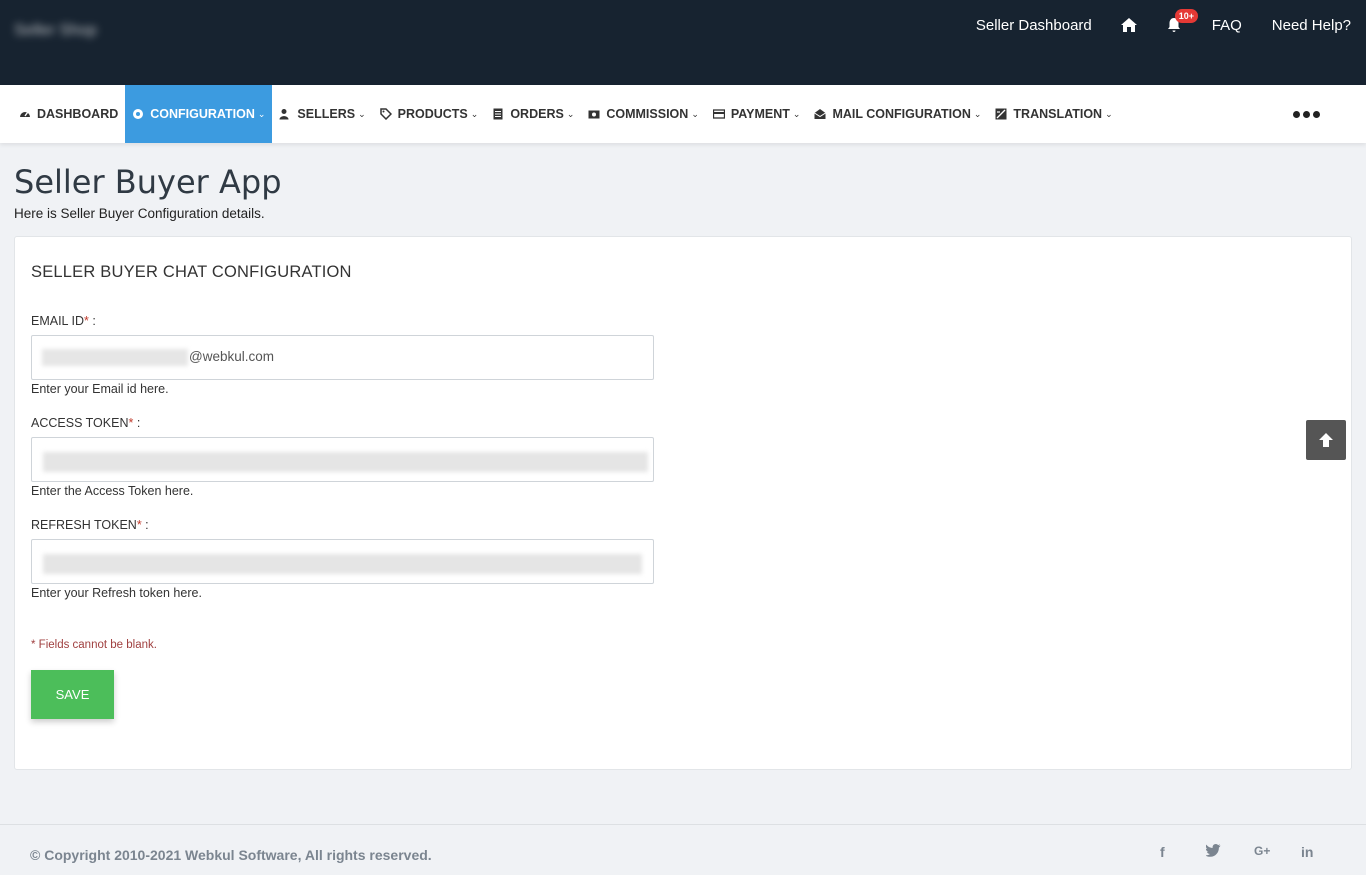 The height and width of the screenshot is (875, 1366). Describe the element at coordinates (80, 423) in the screenshot. I see `access-token-label-text: ACCESS TOKEN` at that location.